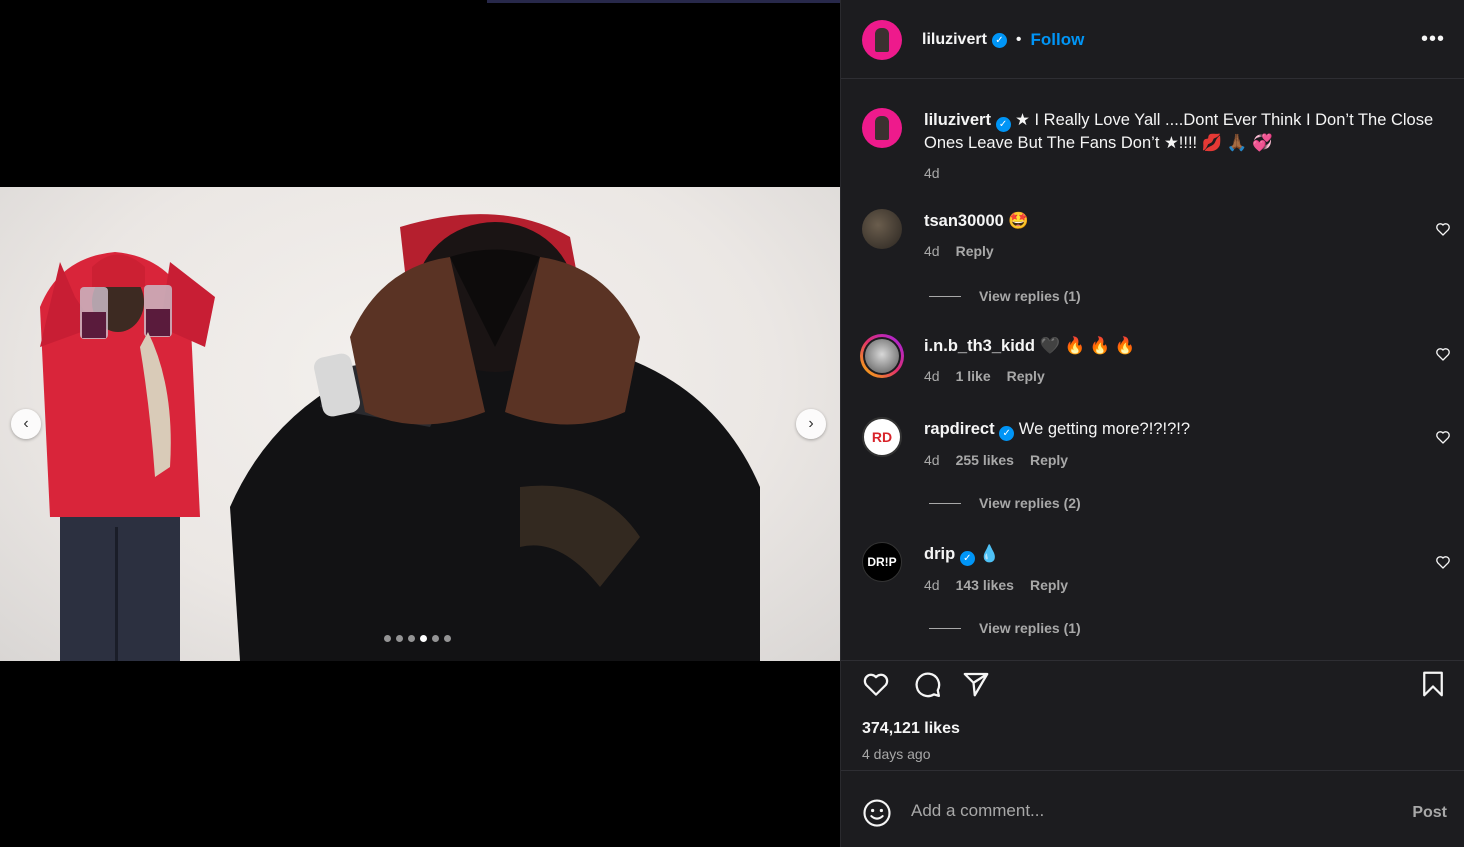 Image resolution: width=1464 pixels, height=847 pixels. I want to click on media-top-strip, so click(663, 1).